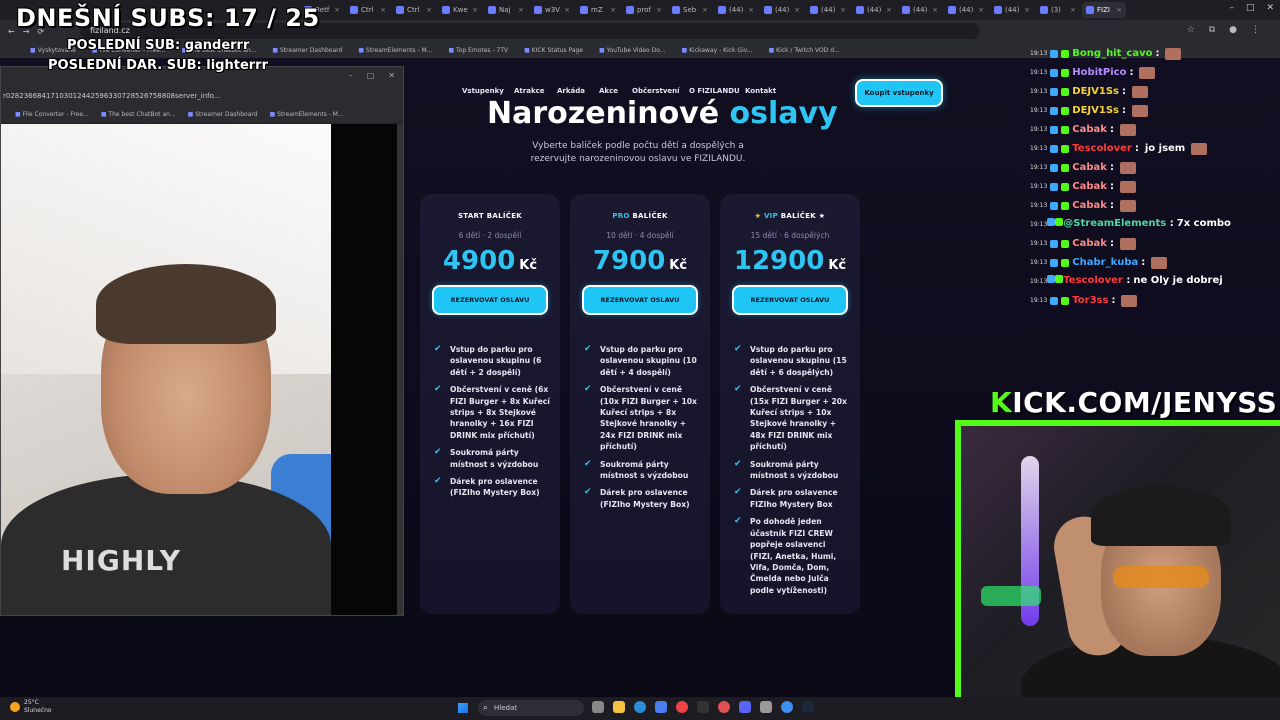 The height and width of the screenshot is (720, 1280). I want to click on chat-message: 19:13 DEJV1Ss :, so click(1155, 110).